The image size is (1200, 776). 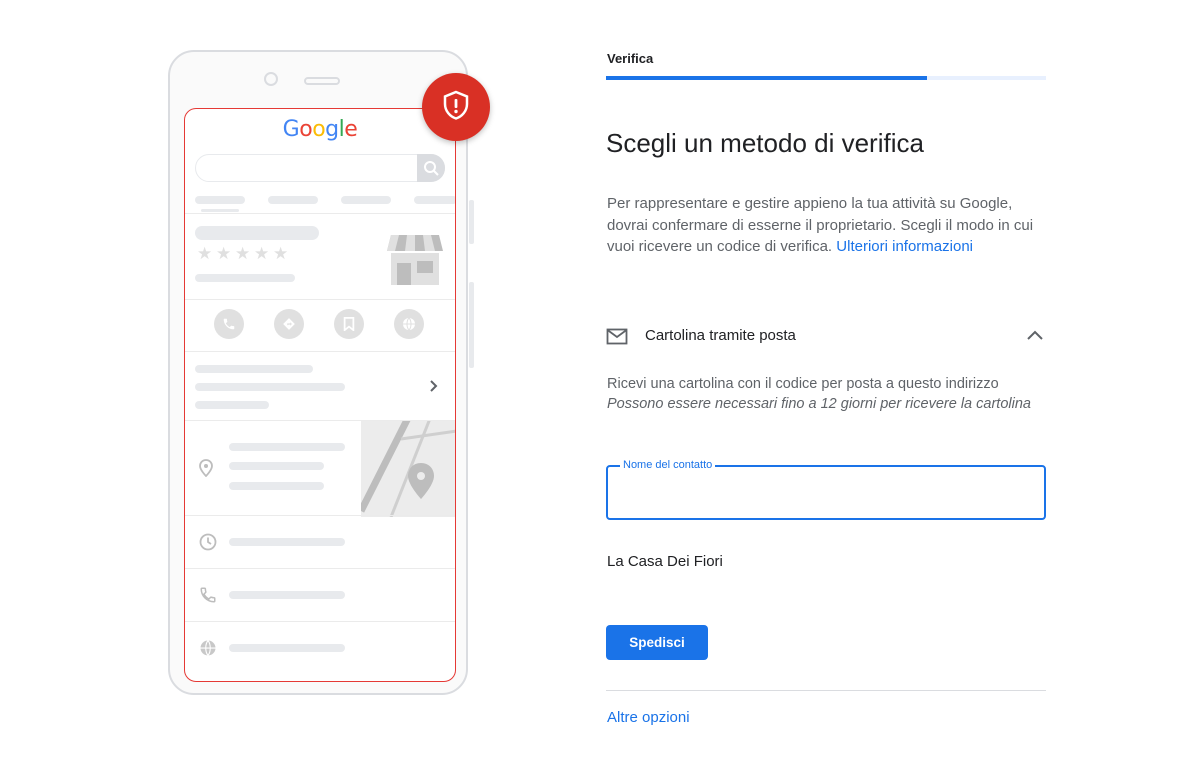 I want to click on send-button: Spedisci, so click(x=657, y=642).